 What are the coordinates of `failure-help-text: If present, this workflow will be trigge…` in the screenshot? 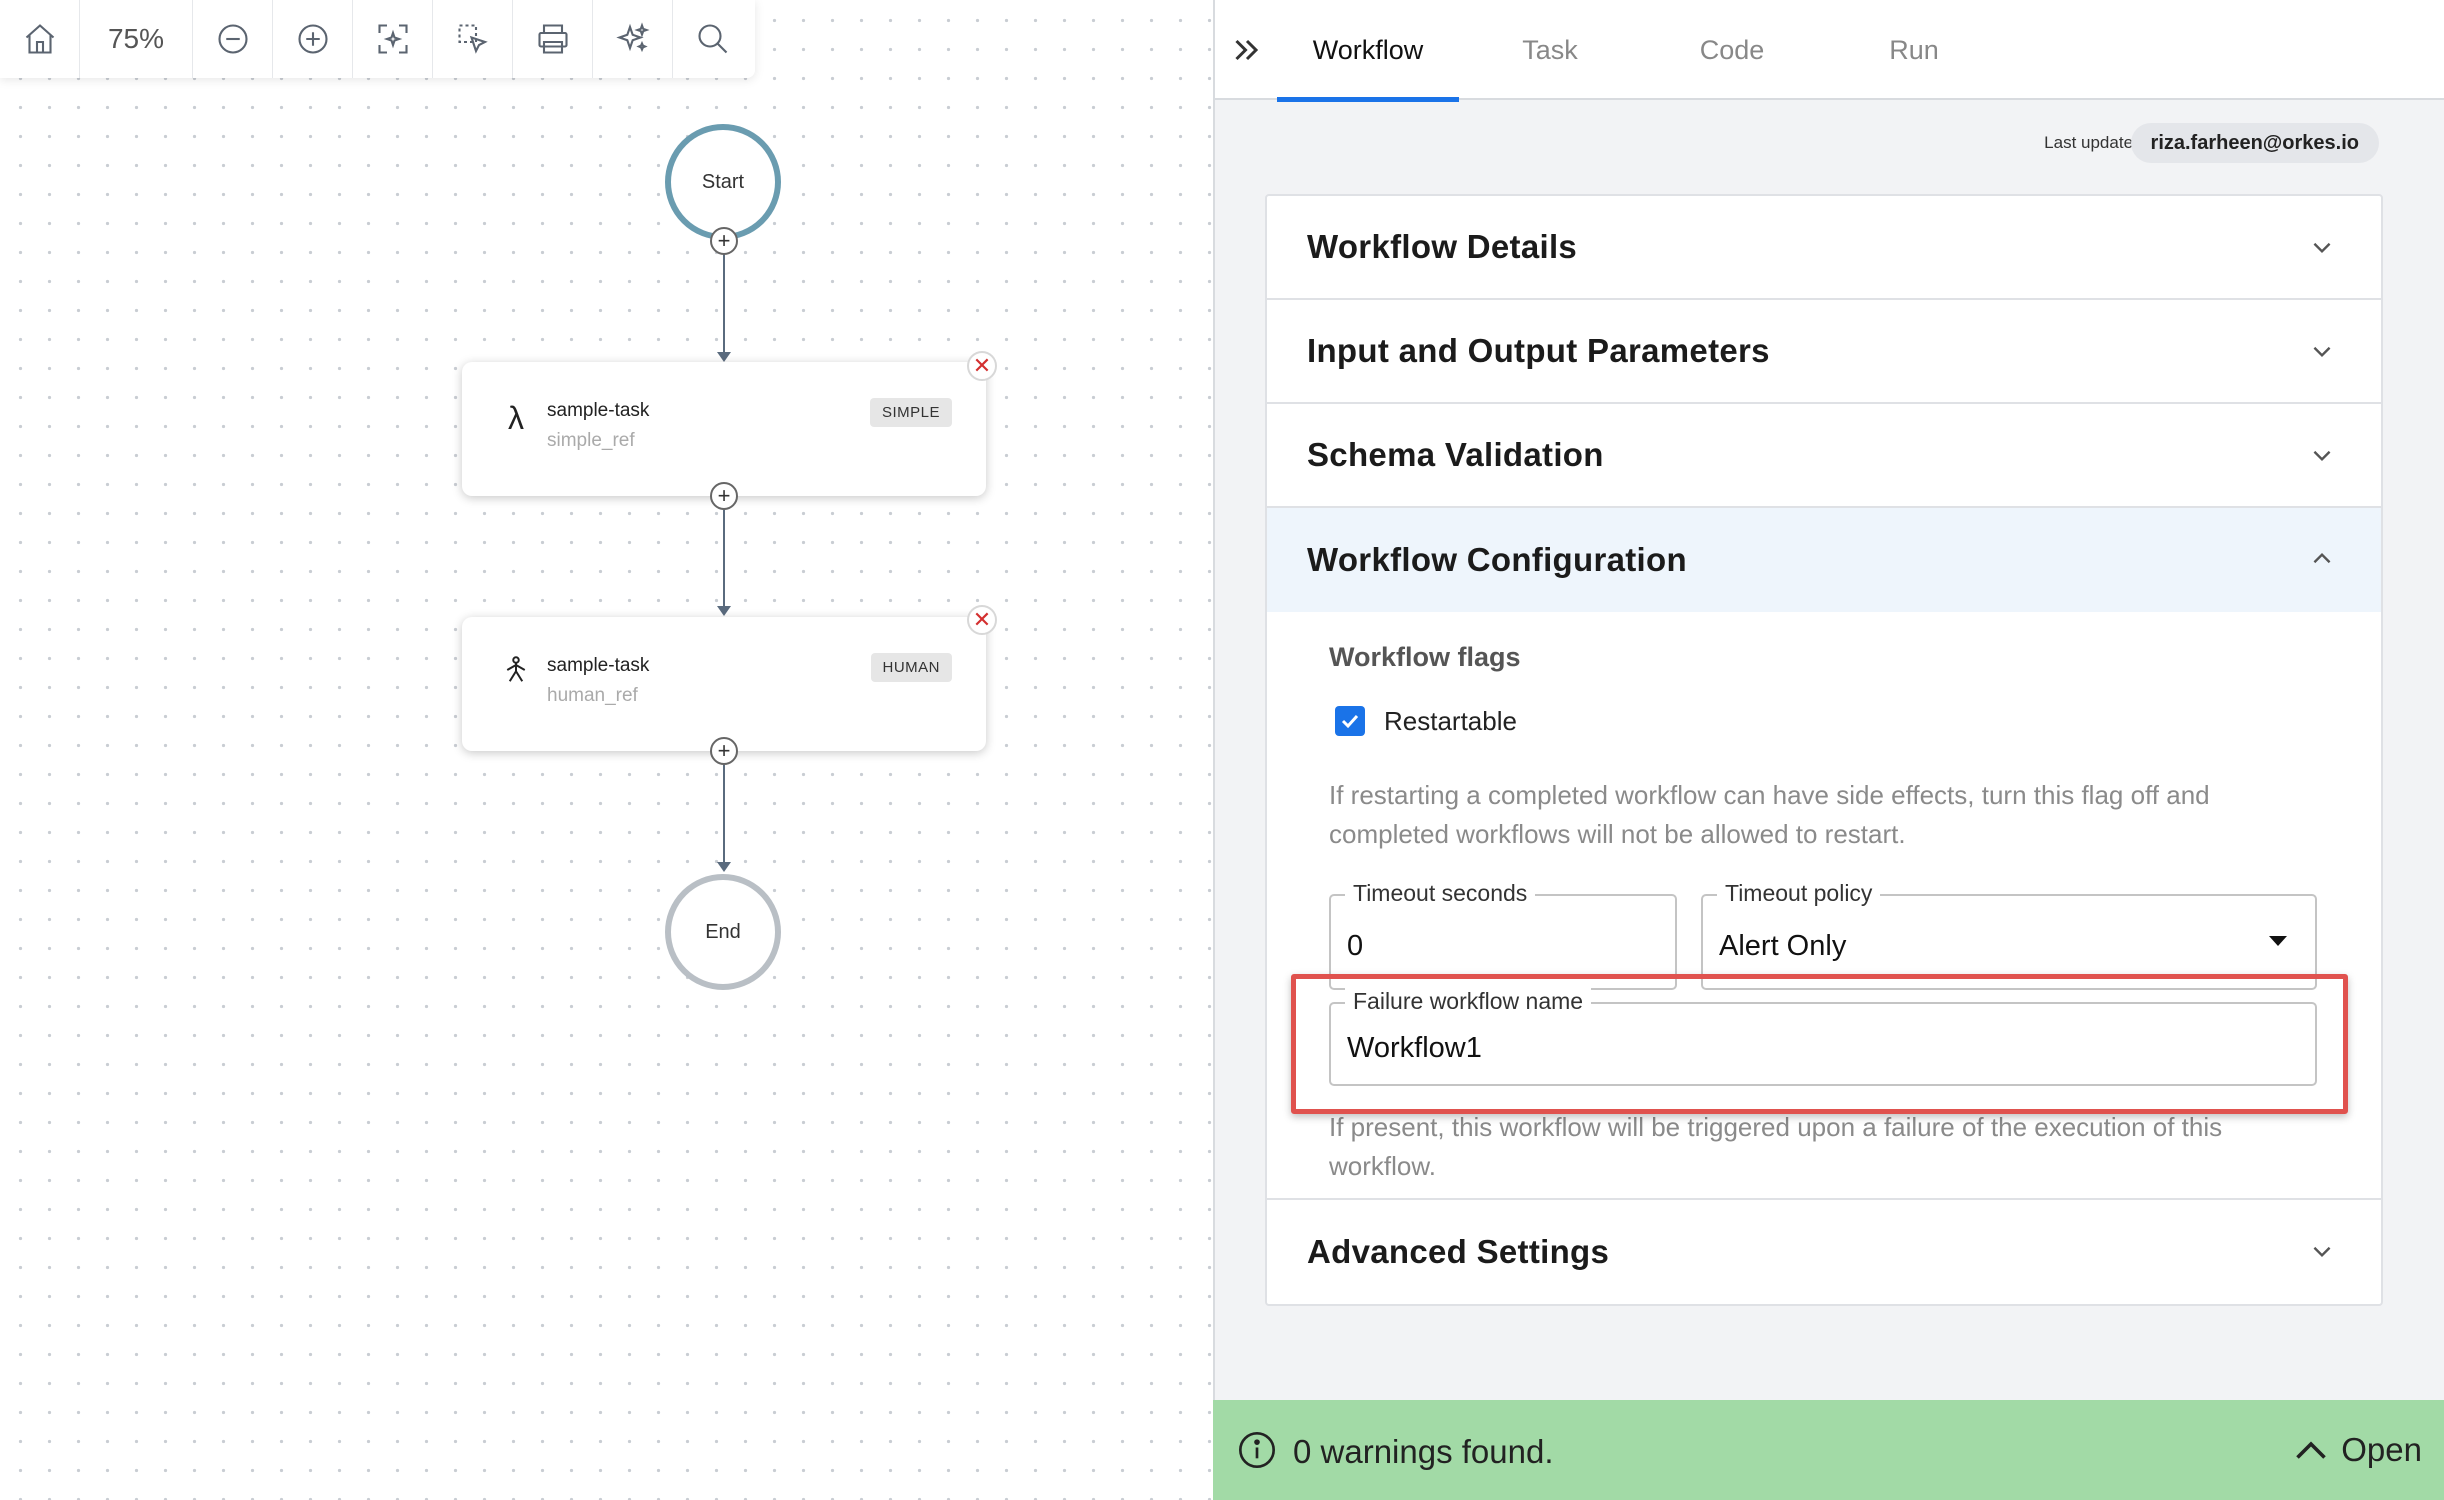 It's located at (1776, 1146).